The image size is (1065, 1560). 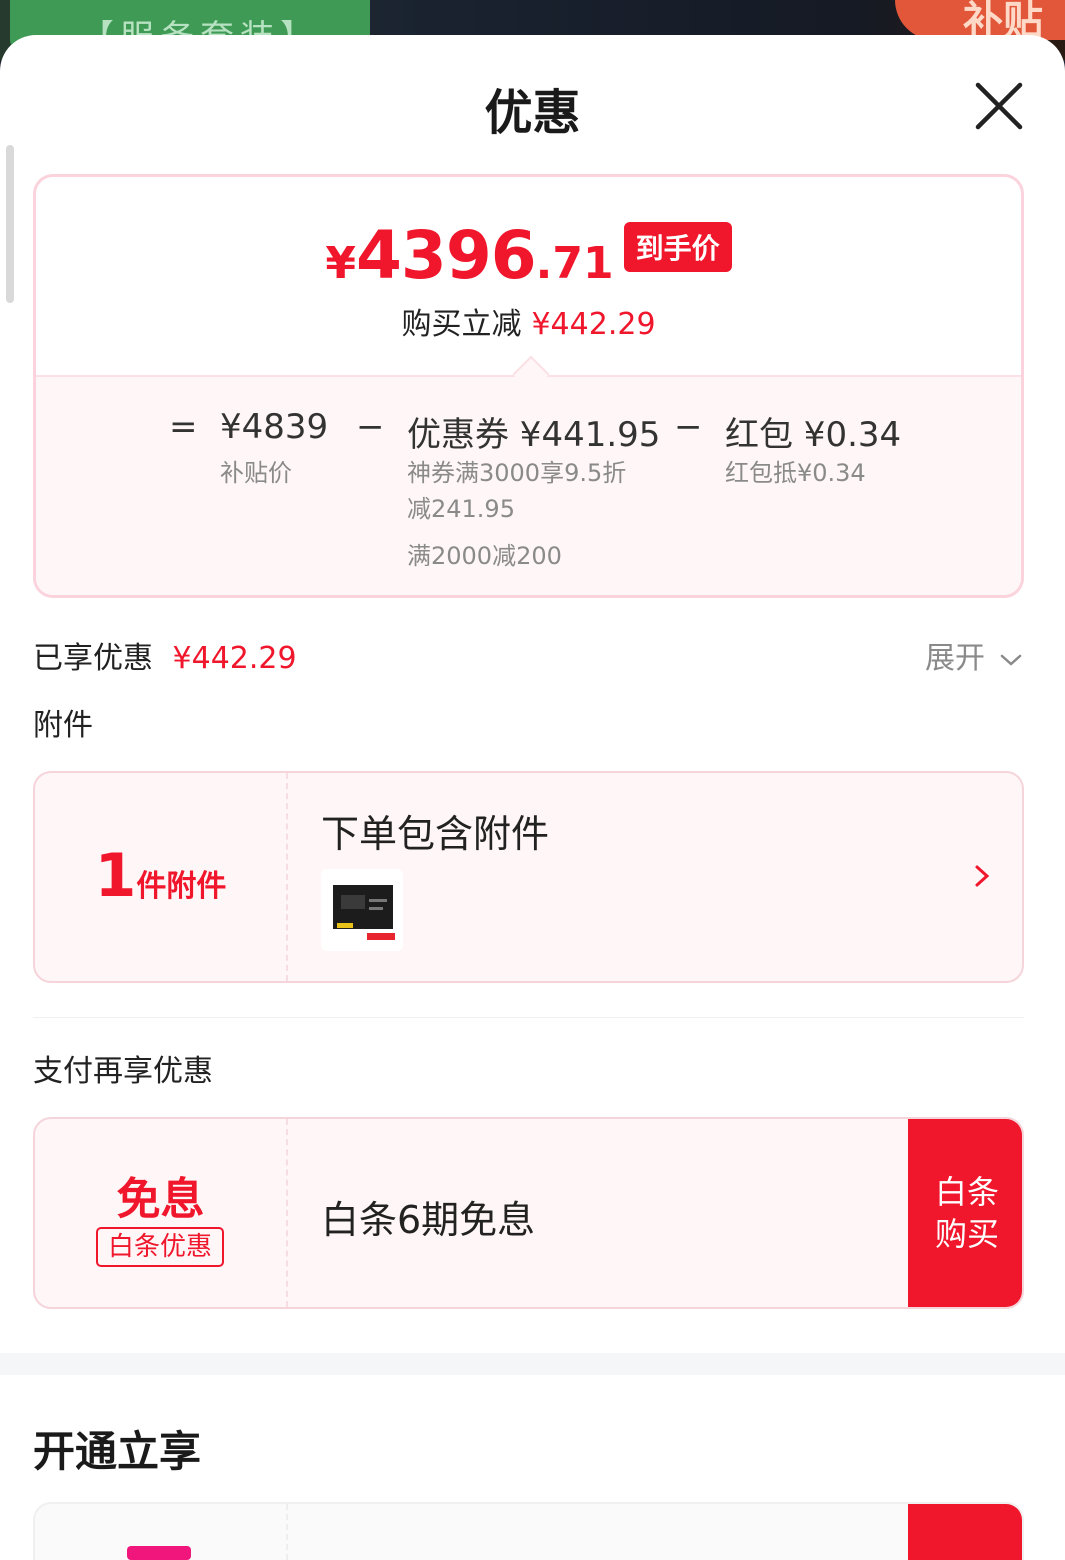 I want to click on subsidy-price-value: ¥4839, so click(x=274, y=427).